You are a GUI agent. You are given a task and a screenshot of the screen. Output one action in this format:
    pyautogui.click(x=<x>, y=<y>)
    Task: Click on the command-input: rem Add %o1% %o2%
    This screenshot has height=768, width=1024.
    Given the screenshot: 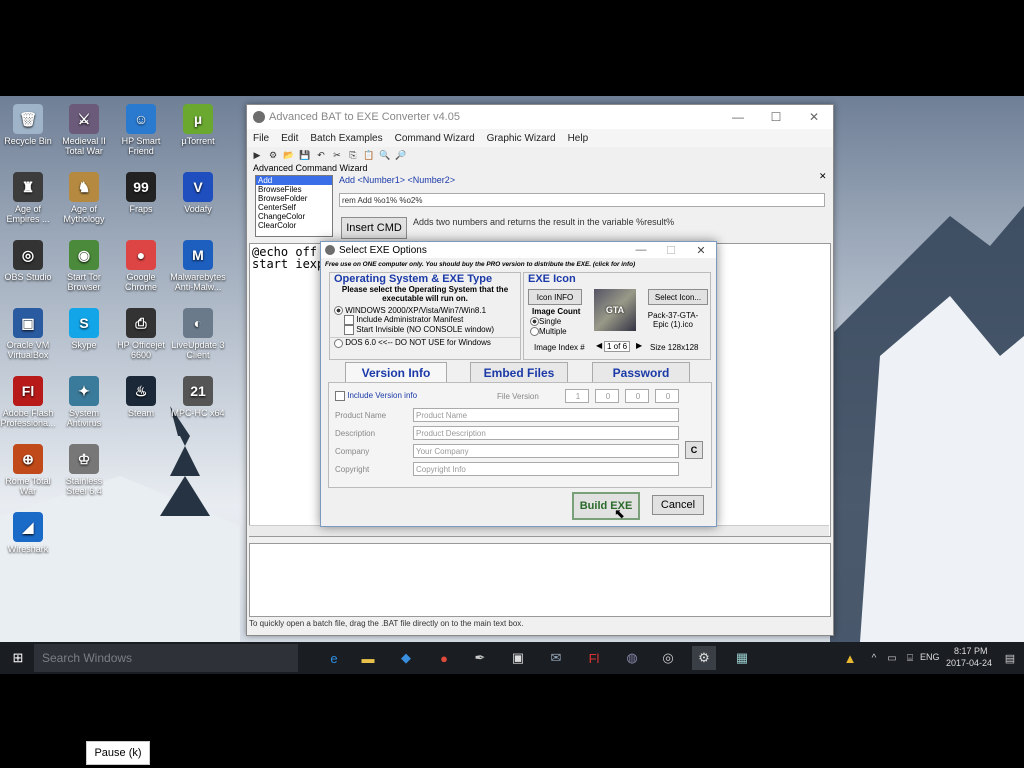 What is the action you would take?
    pyautogui.click(x=582, y=200)
    